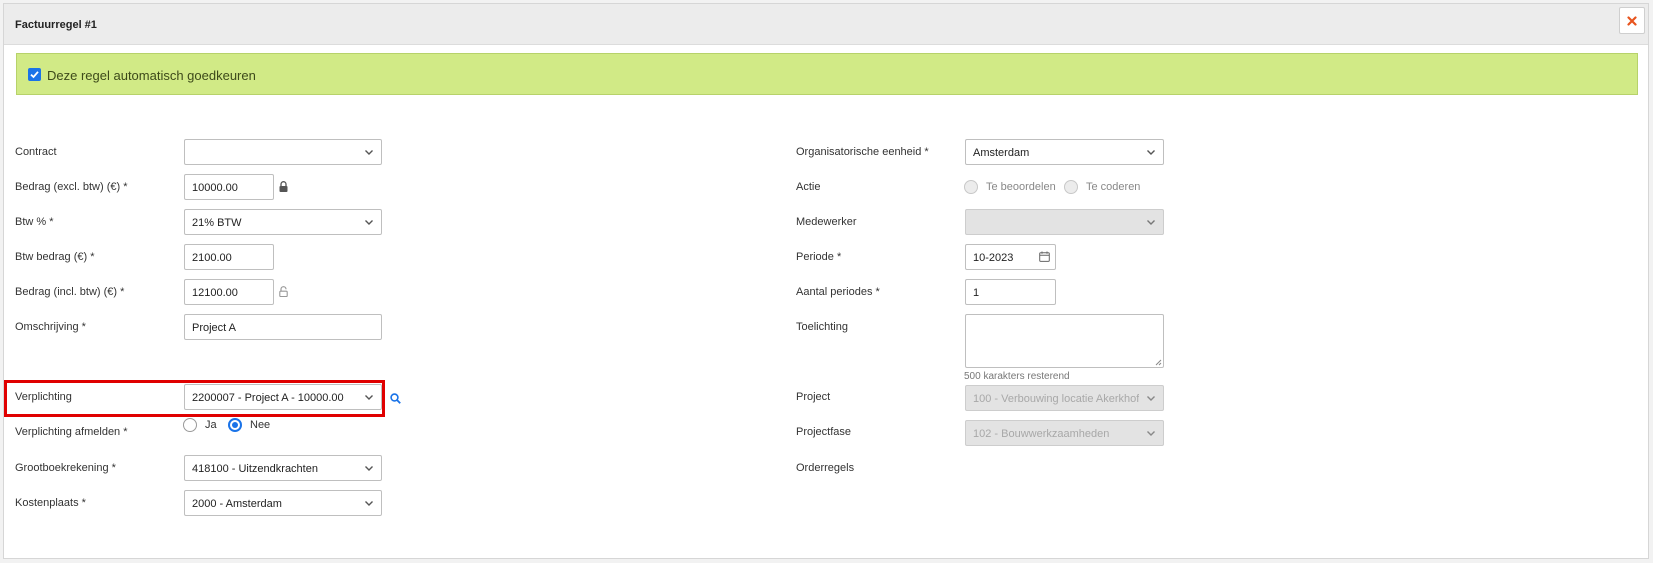 This screenshot has width=1653, height=563. I want to click on lock-open-icon, so click(283, 291).